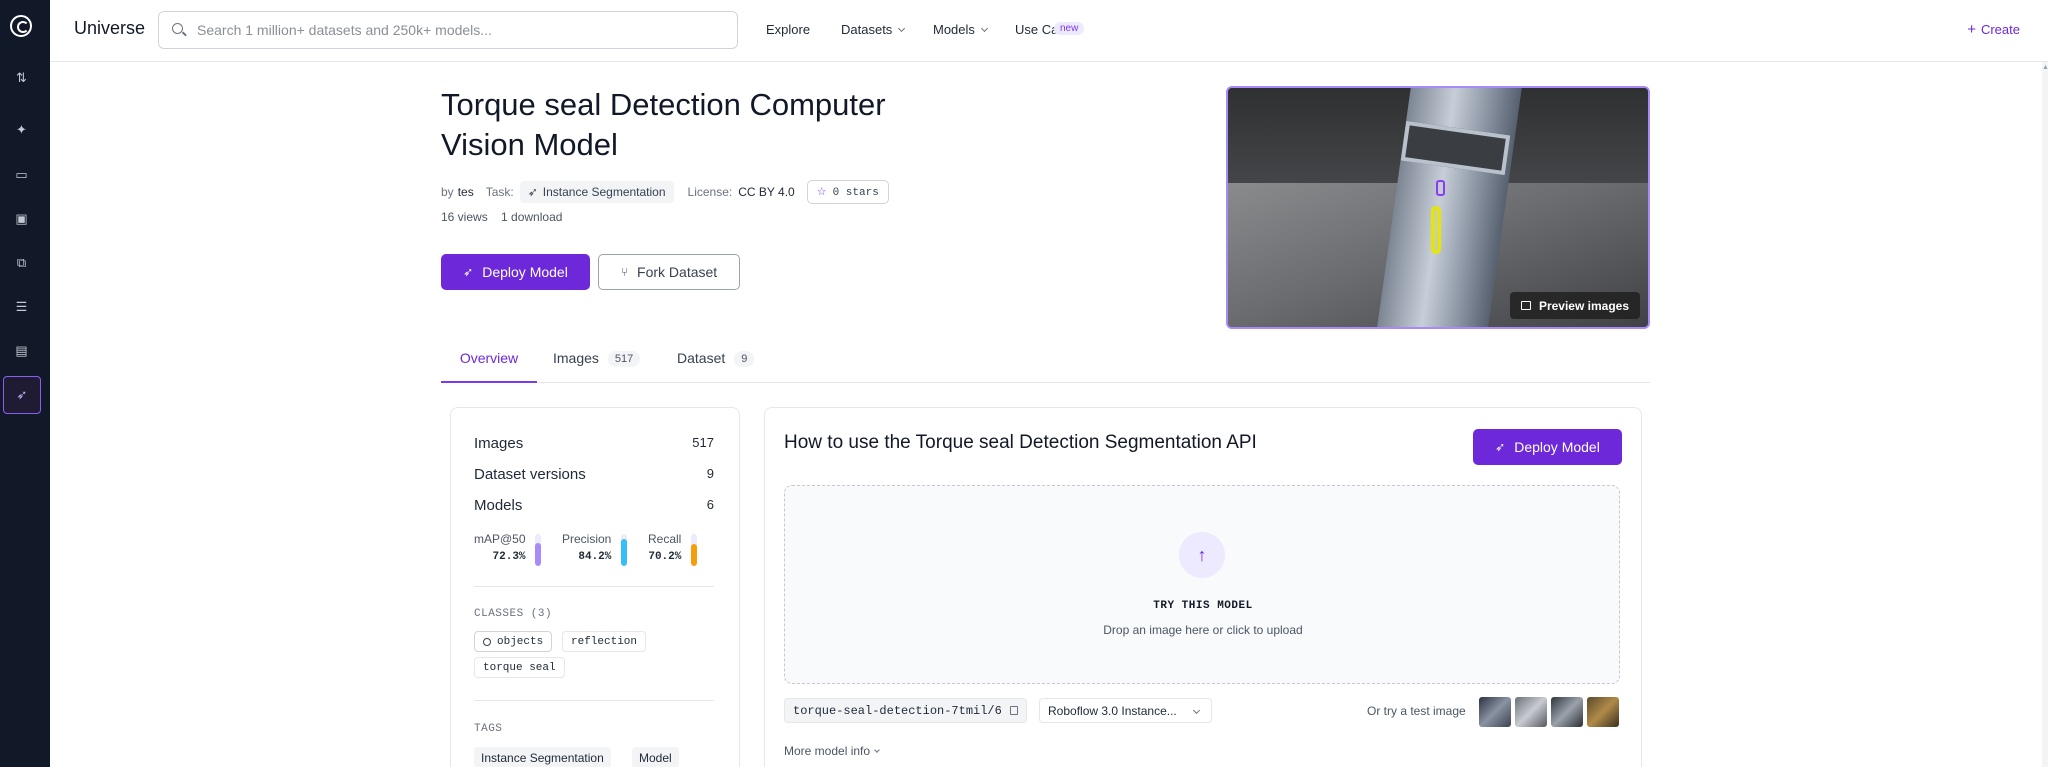 The image size is (2048, 767). Describe the element at coordinates (716, 361) in the screenshot. I see `tab-dataset: Dataset 9` at that location.